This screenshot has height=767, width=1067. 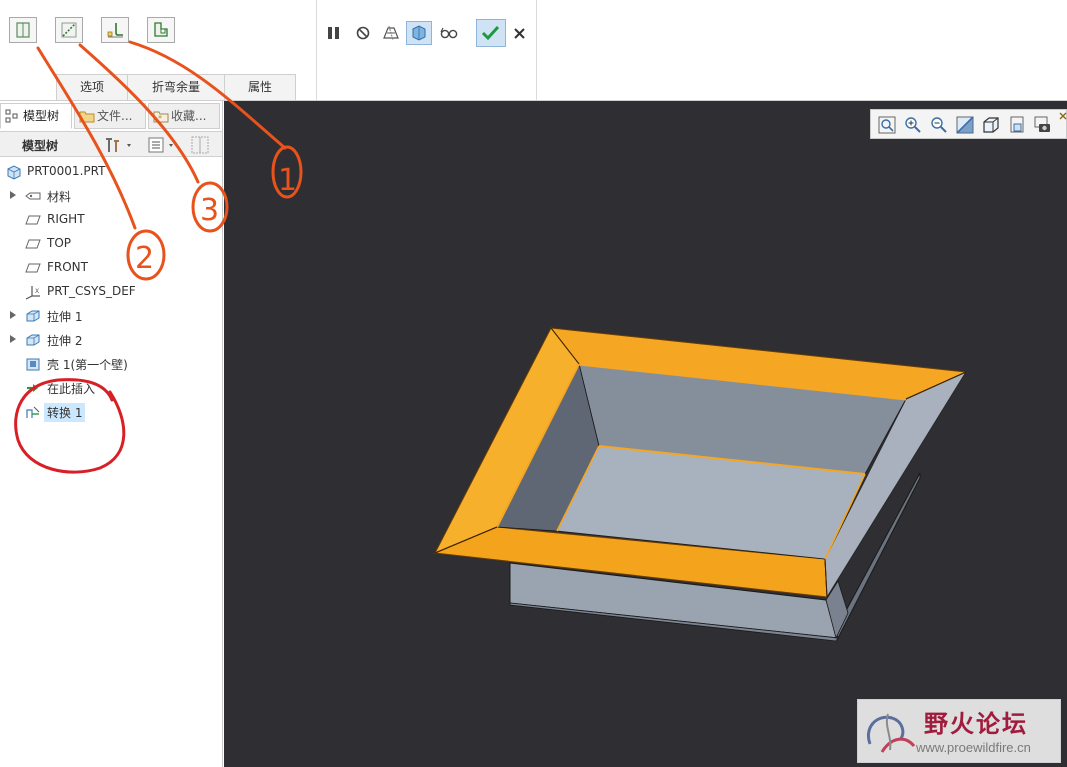 I want to click on preview-button, so click(x=391, y=33).